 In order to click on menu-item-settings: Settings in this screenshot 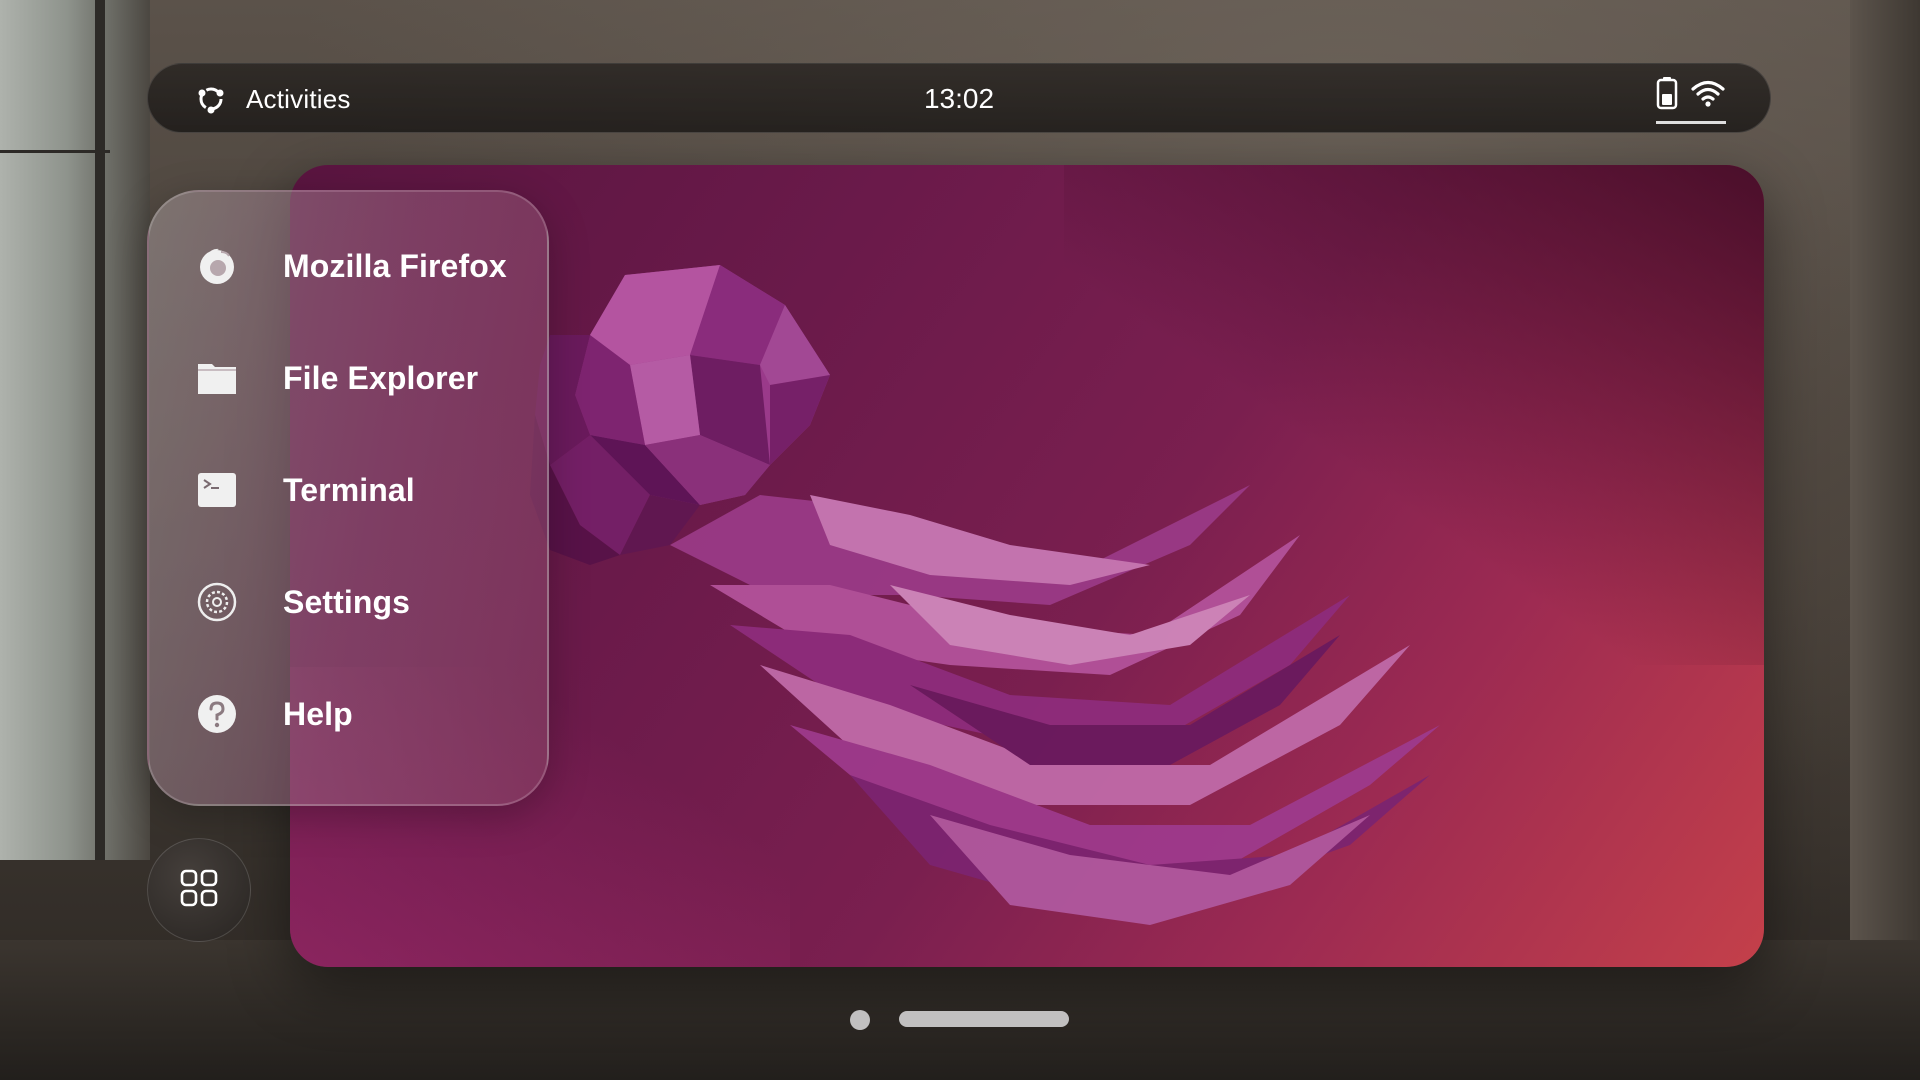, I will do `click(350, 602)`.